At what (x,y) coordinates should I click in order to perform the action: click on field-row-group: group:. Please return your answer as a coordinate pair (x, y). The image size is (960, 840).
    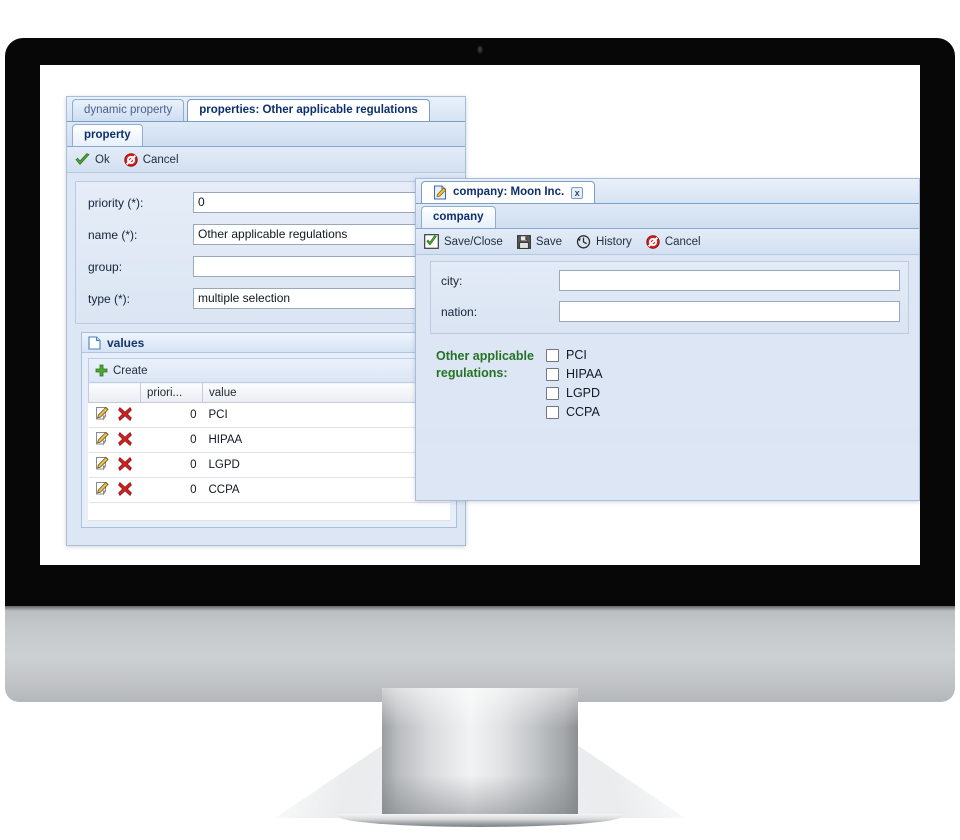
    Looking at the image, I should click on (267, 266).